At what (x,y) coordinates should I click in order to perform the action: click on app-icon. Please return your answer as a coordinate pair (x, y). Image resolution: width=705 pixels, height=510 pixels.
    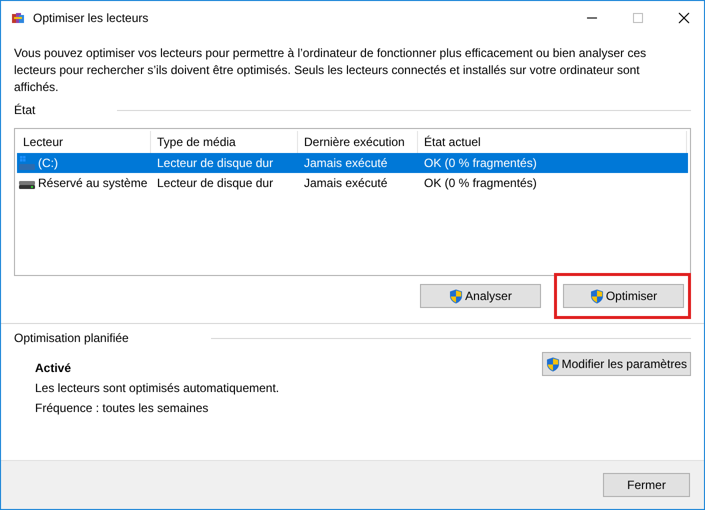
    Looking at the image, I should click on (18, 18).